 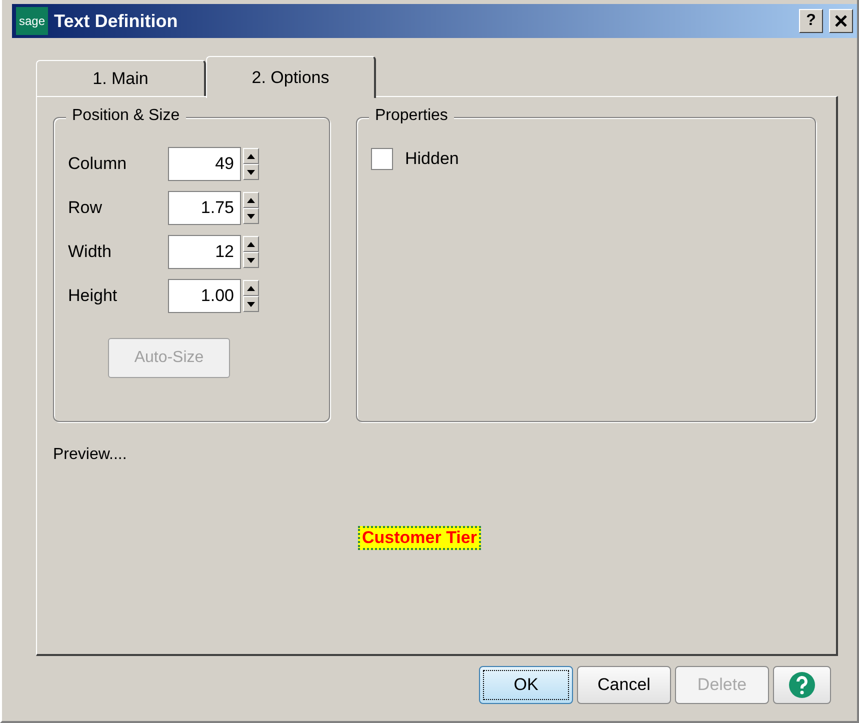 What do you see at coordinates (90, 252) in the screenshot?
I see `field-label: Width` at bounding box center [90, 252].